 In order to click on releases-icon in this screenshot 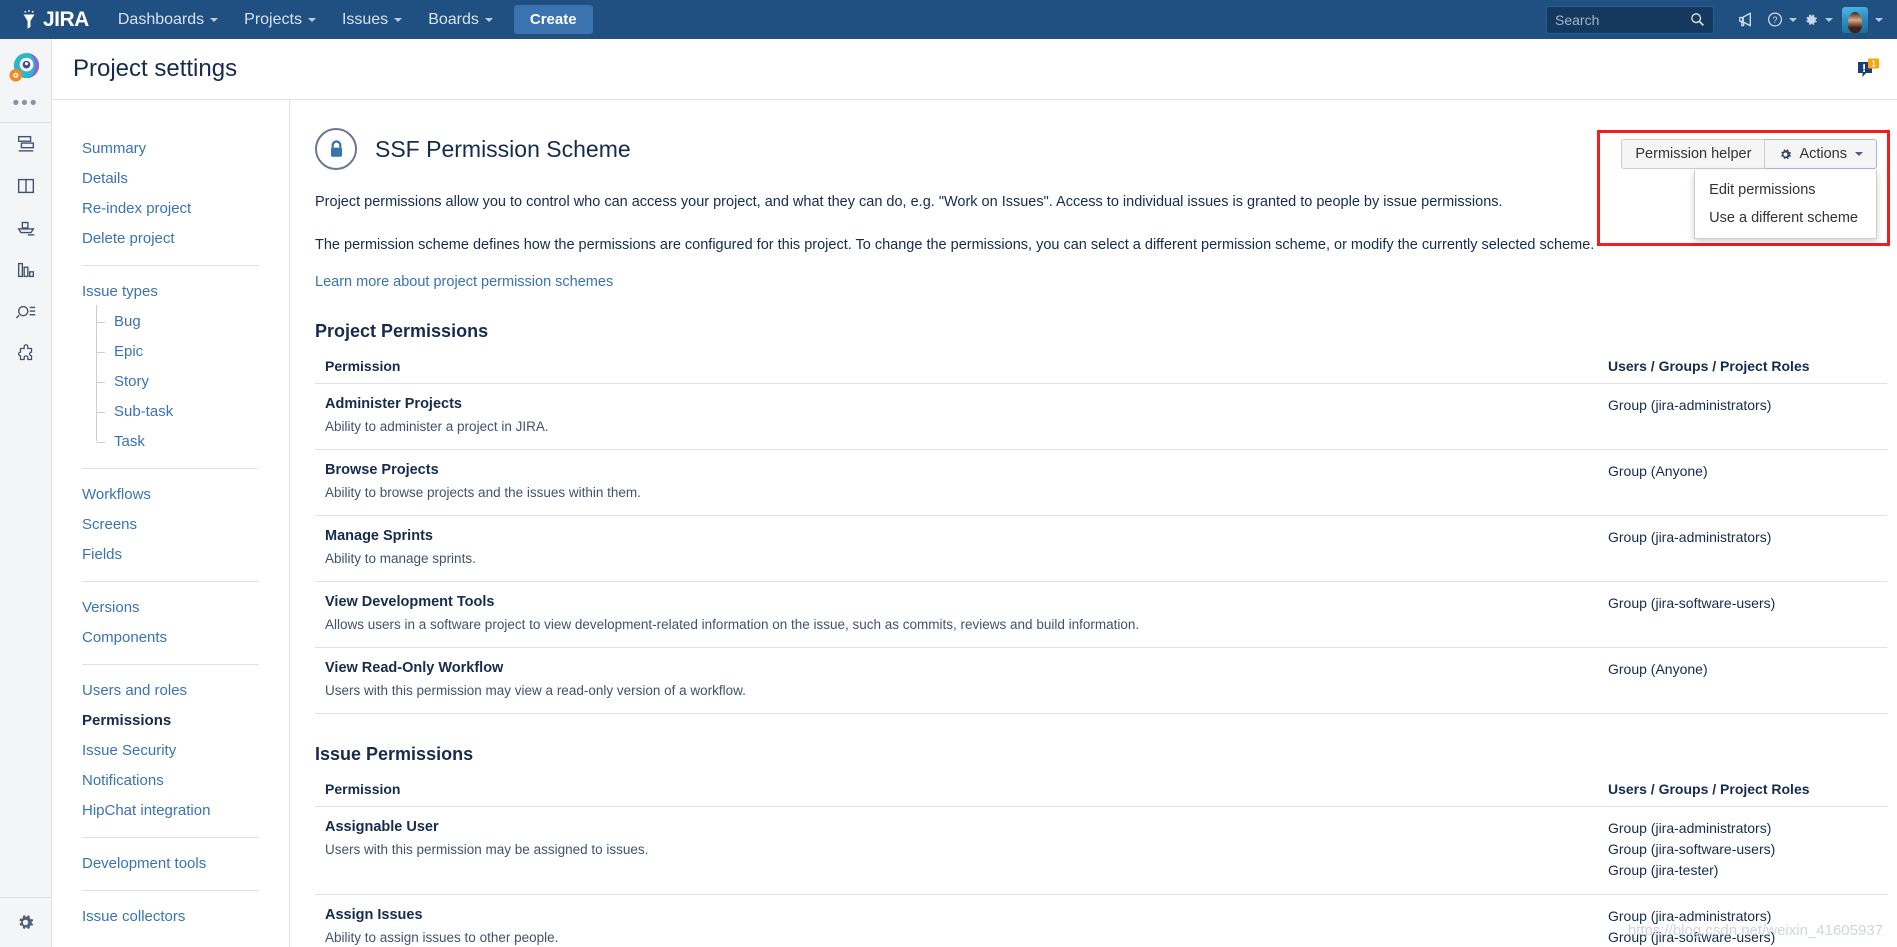, I will do `click(26, 228)`.